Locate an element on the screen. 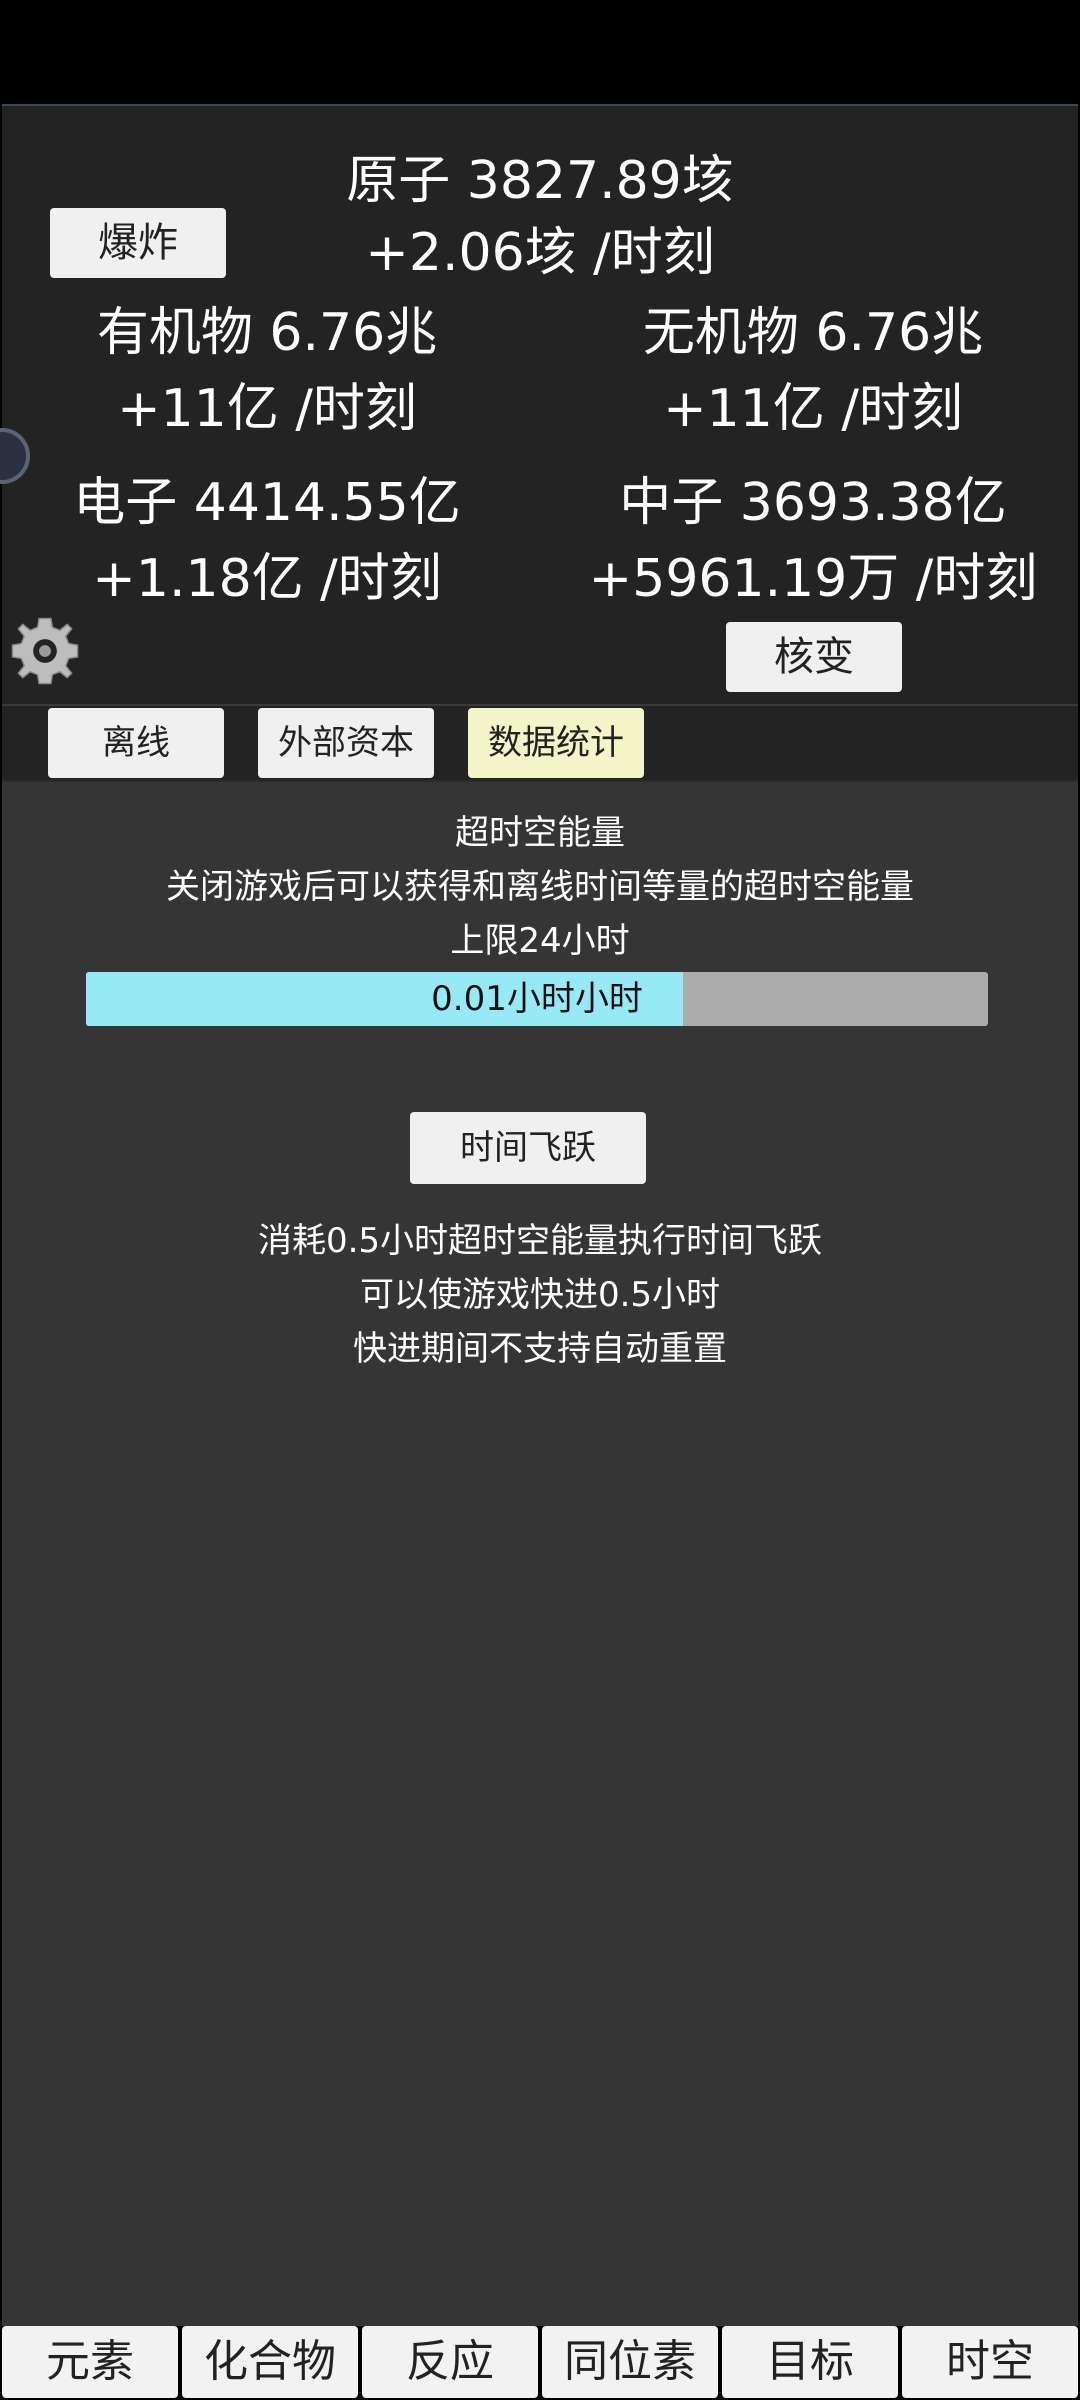 Image resolution: width=1080 pixels, height=2400 pixels. nav-isotopes: 同位素 is located at coordinates (630, 2362).